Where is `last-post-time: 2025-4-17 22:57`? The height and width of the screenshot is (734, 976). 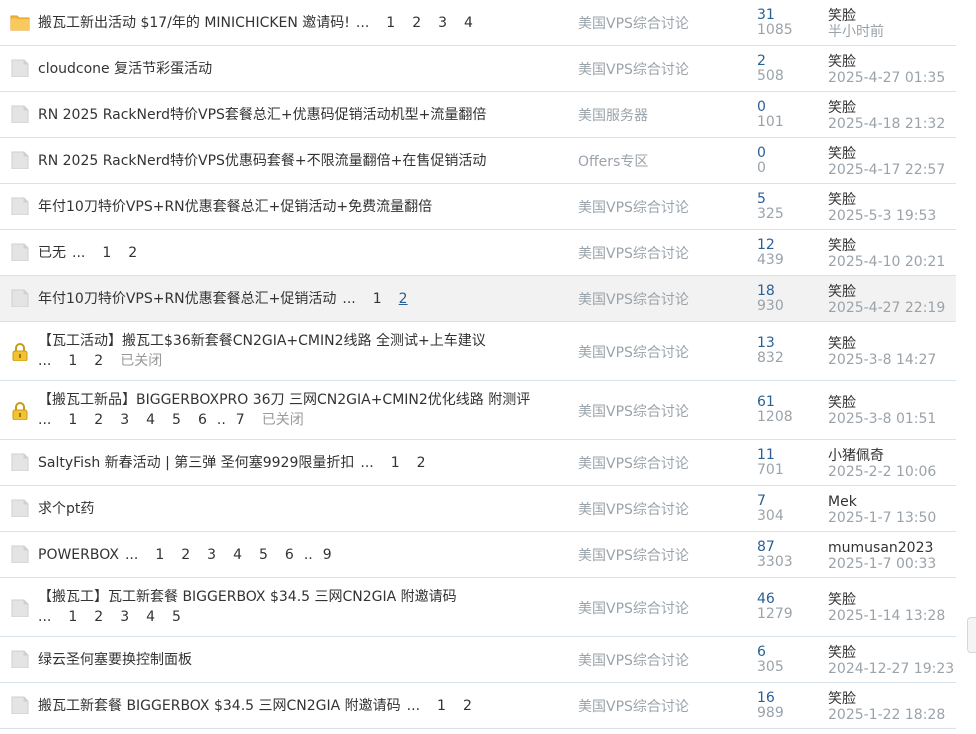 last-post-time: 2025-4-17 22:57 is located at coordinates (886, 170).